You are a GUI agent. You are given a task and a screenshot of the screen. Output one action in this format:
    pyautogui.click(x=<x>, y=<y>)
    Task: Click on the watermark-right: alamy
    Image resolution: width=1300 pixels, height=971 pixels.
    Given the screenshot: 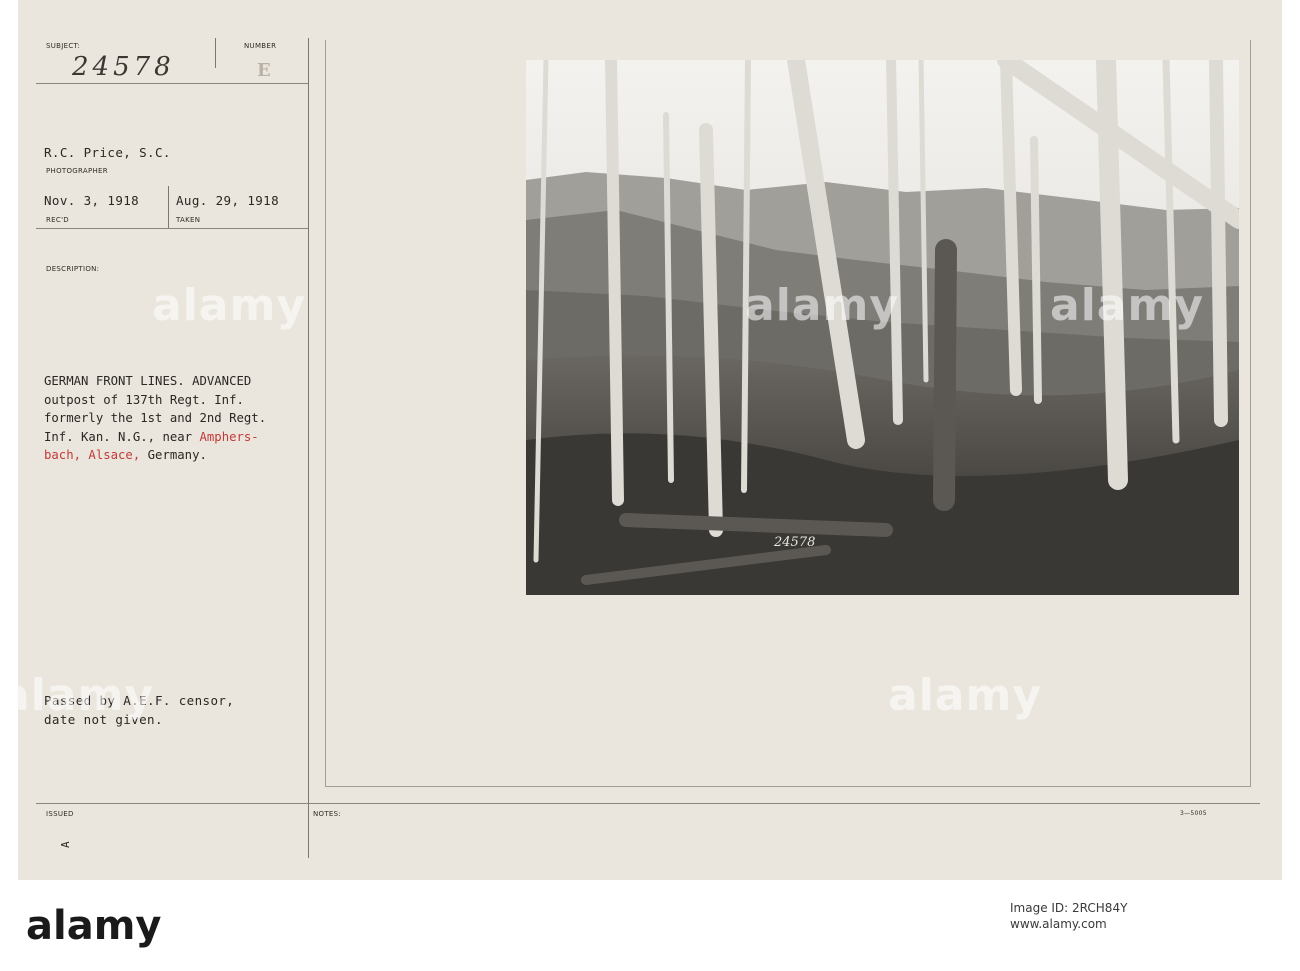 What is the action you would take?
    pyautogui.click(x=1127, y=305)
    